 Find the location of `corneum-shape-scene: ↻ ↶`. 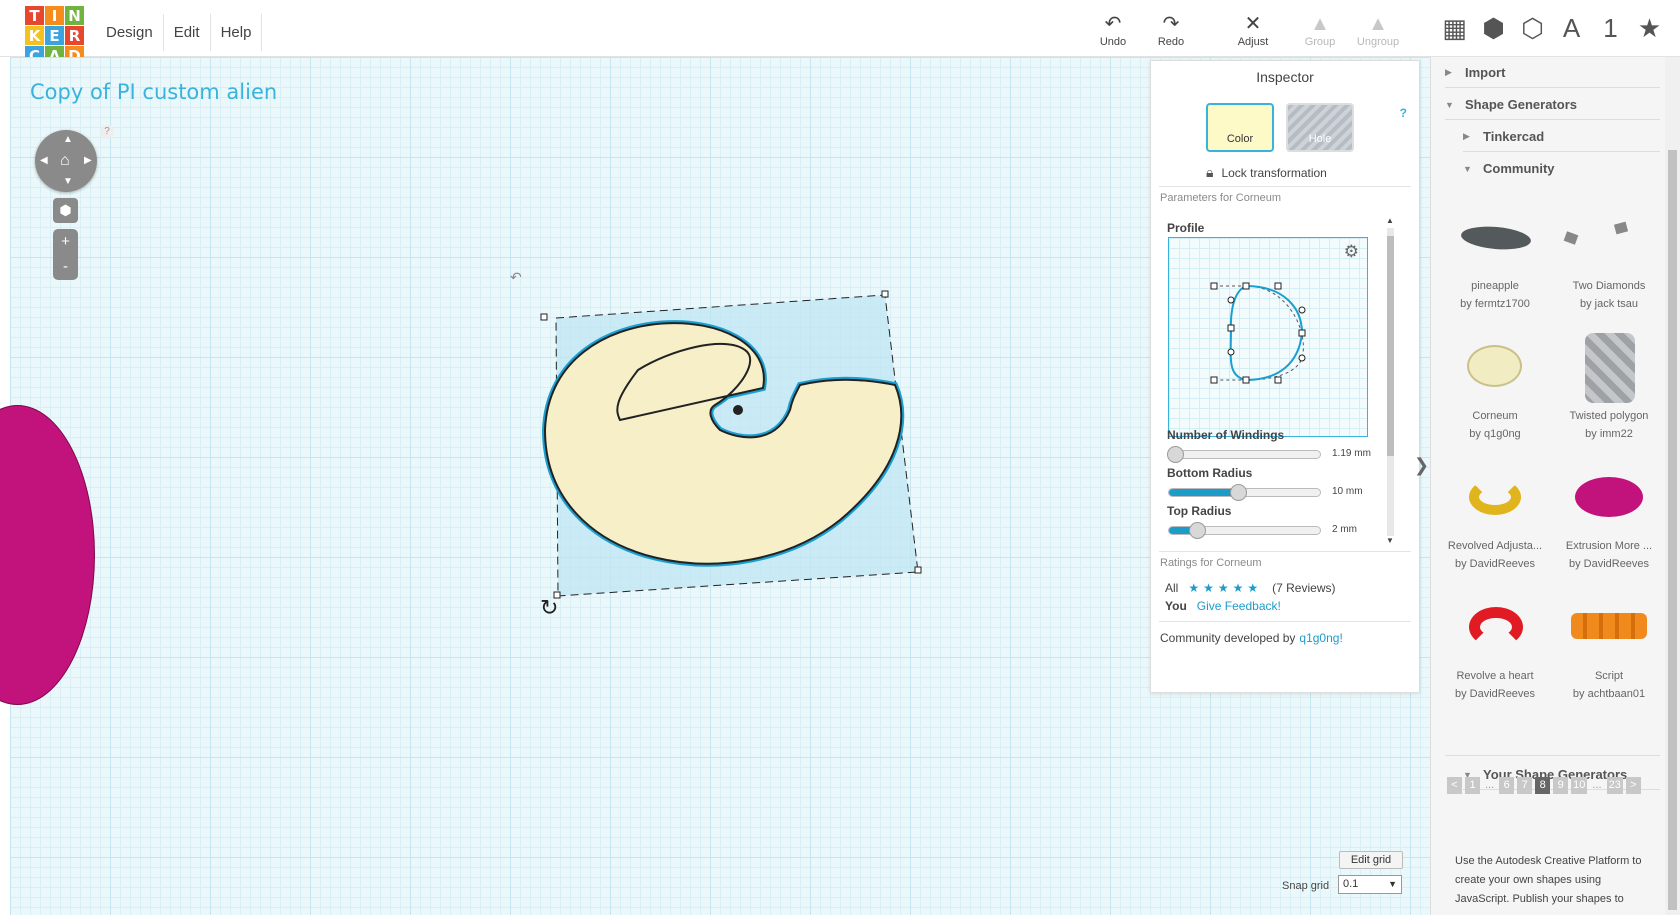

corneum-shape-scene: ↻ ↶ is located at coordinates (750, 450).